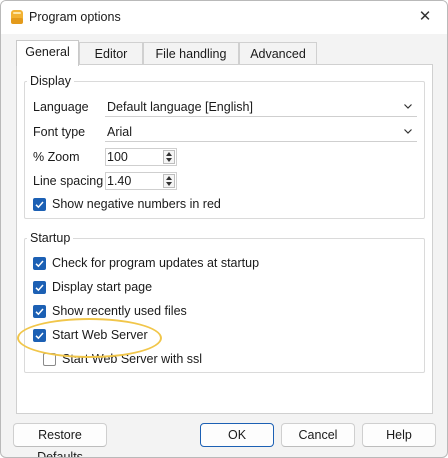  What do you see at coordinates (278, 53) in the screenshot?
I see `tab-advanced: Advanced` at bounding box center [278, 53].